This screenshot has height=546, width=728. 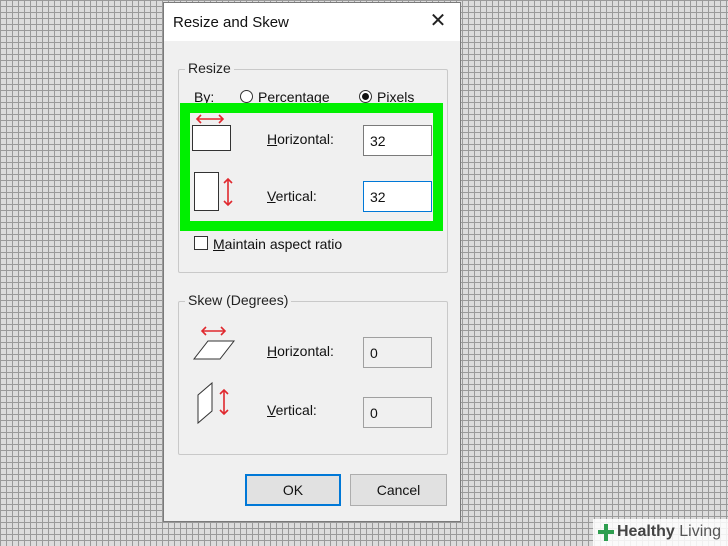 I want to click on skew-vertical-input, so click(x=397, y=412).